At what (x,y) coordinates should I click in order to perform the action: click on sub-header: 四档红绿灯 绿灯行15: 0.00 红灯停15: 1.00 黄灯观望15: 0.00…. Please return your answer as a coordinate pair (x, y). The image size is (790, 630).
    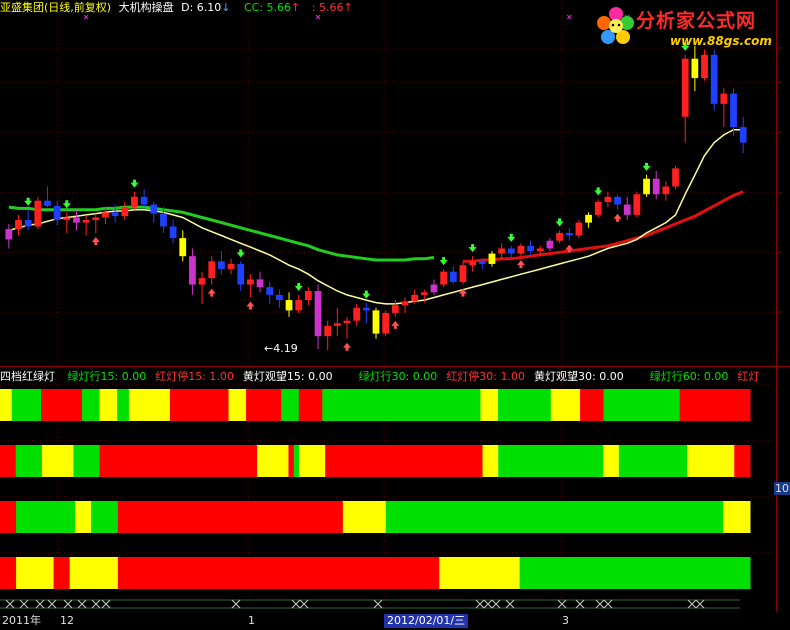
    Looking at the image, I should click on (379, 377).